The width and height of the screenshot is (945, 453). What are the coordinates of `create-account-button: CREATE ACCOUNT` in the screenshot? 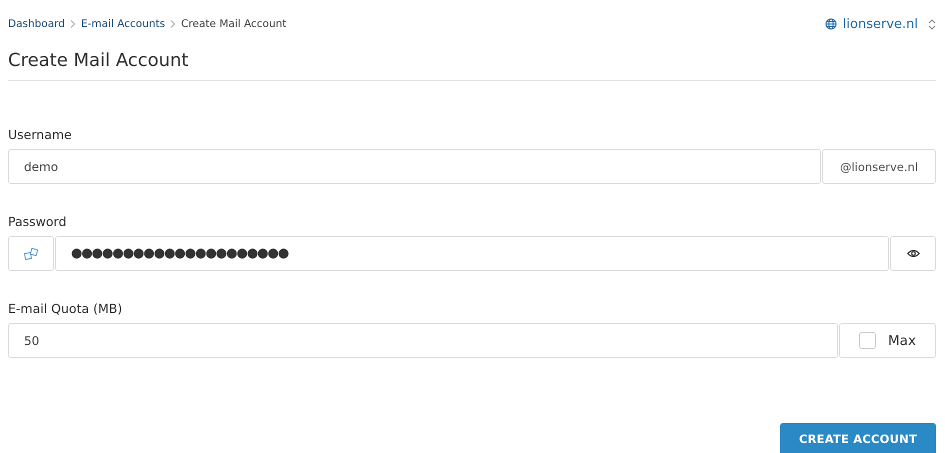 It's located at (858, 438).